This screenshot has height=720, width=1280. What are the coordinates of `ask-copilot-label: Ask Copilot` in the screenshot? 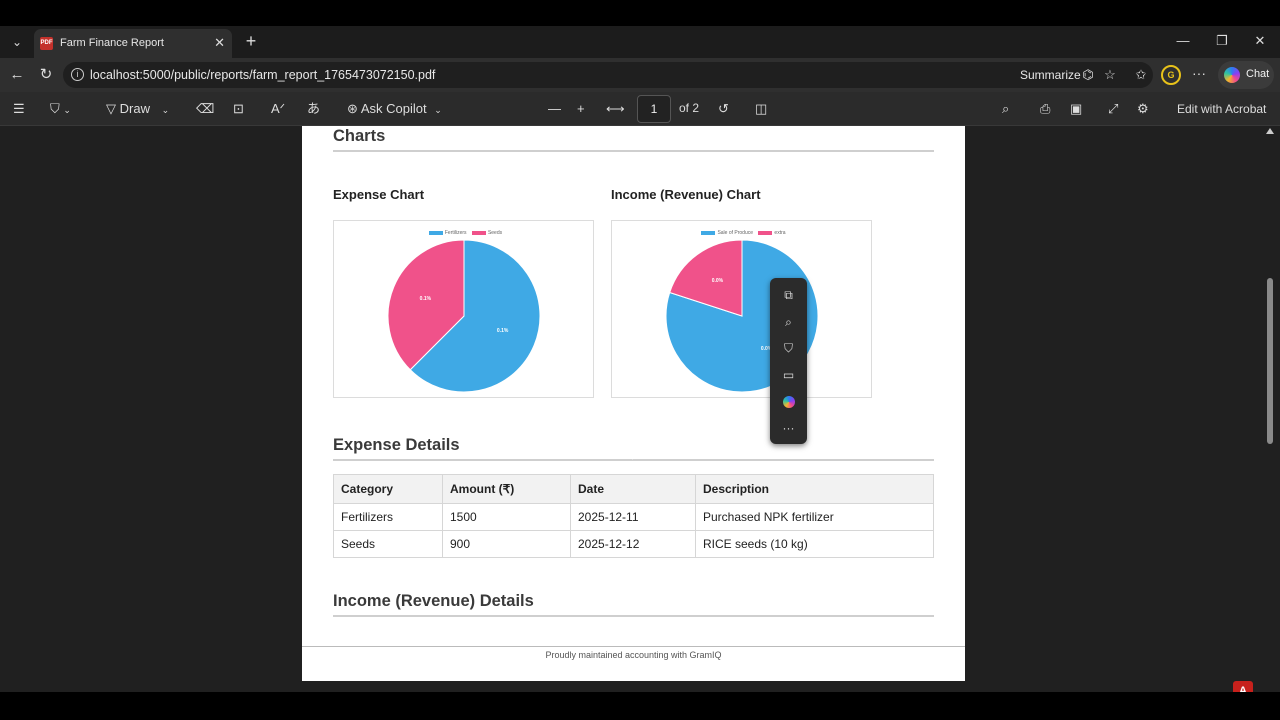 It's located at (393, 108).